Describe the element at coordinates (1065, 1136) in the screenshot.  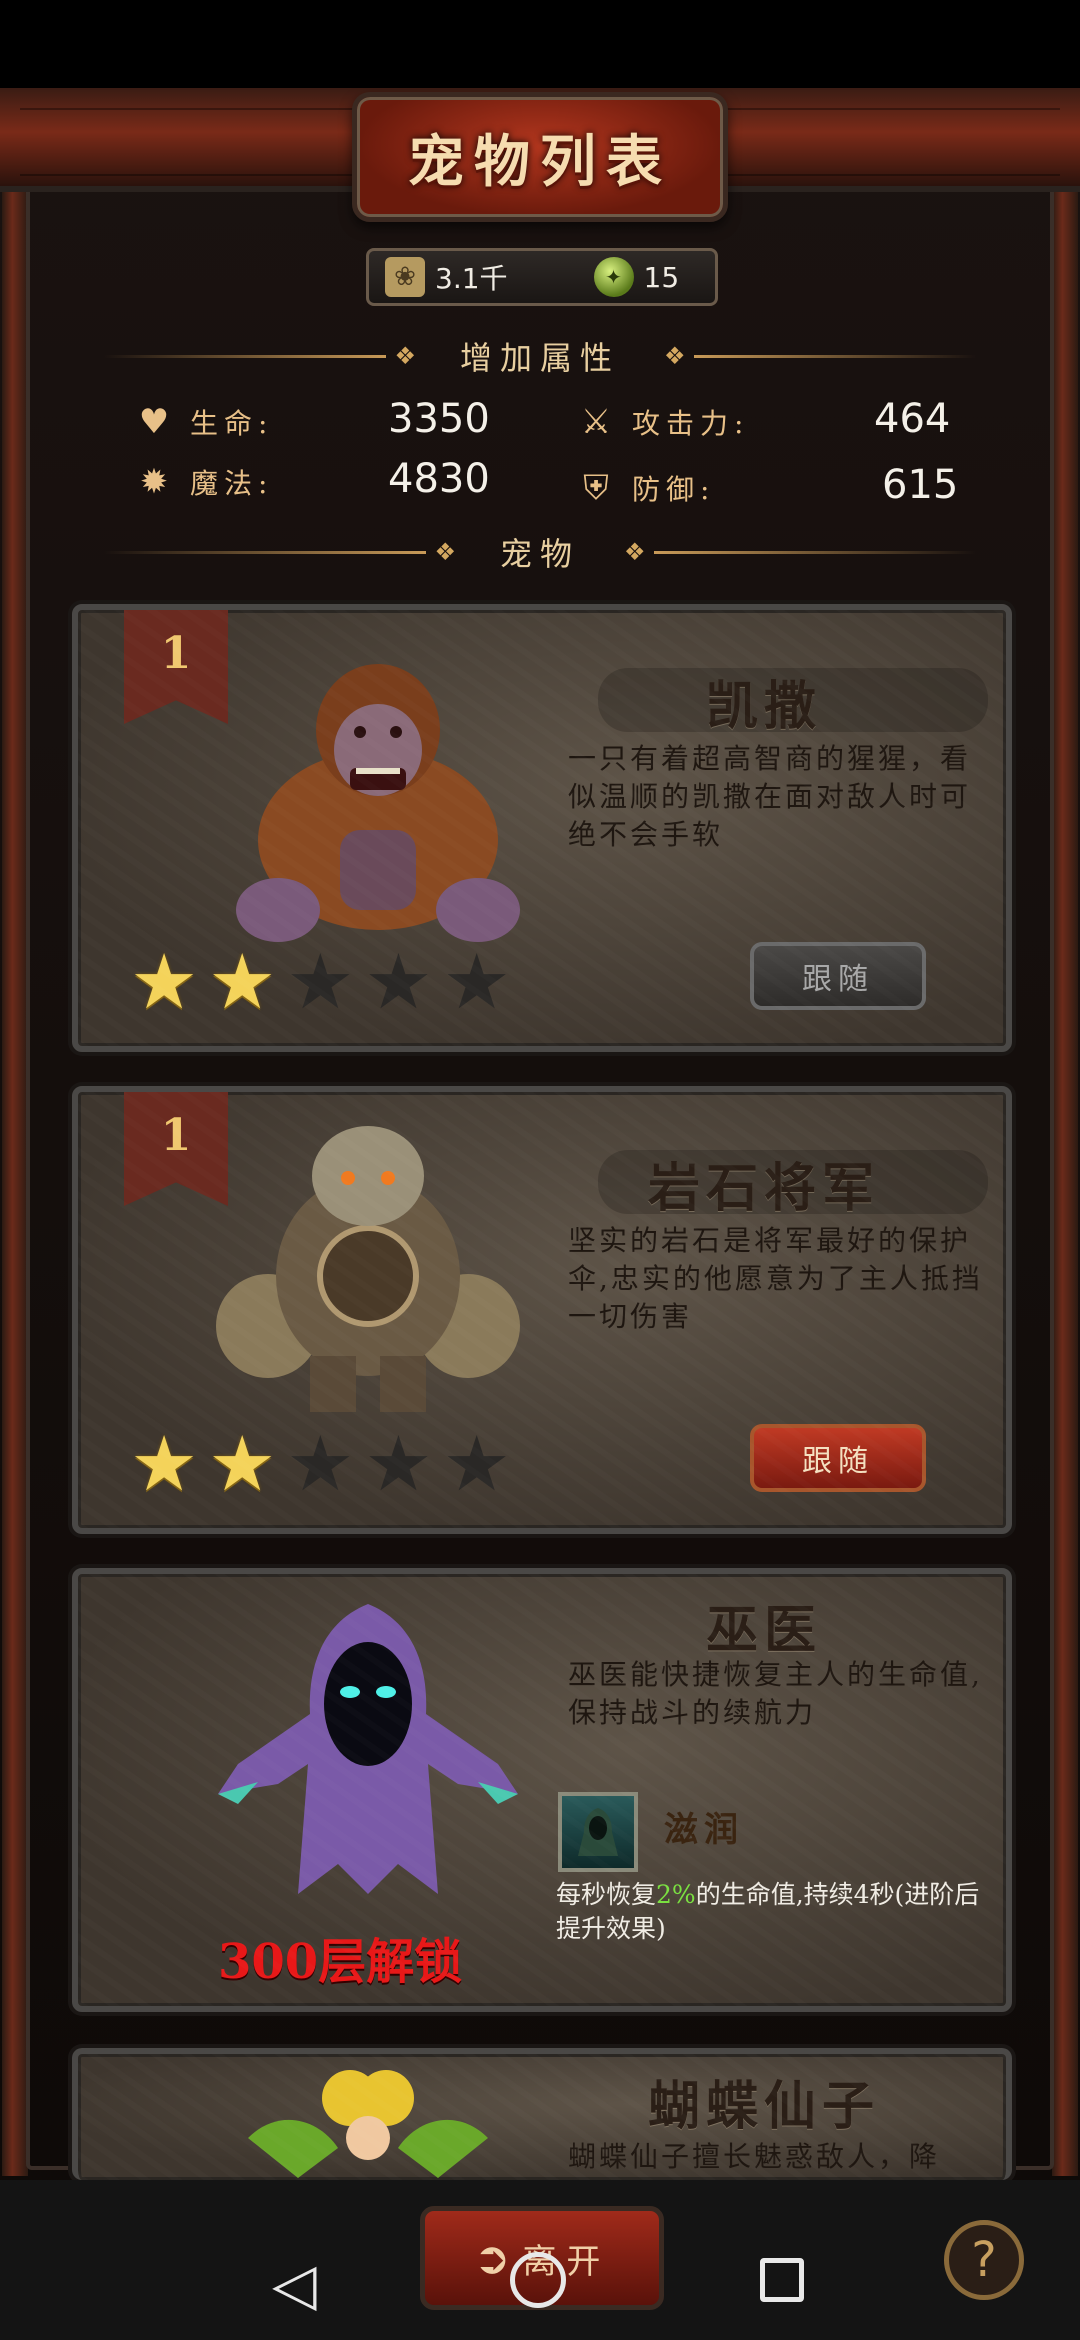
I see `frame-right-edge` at that location.